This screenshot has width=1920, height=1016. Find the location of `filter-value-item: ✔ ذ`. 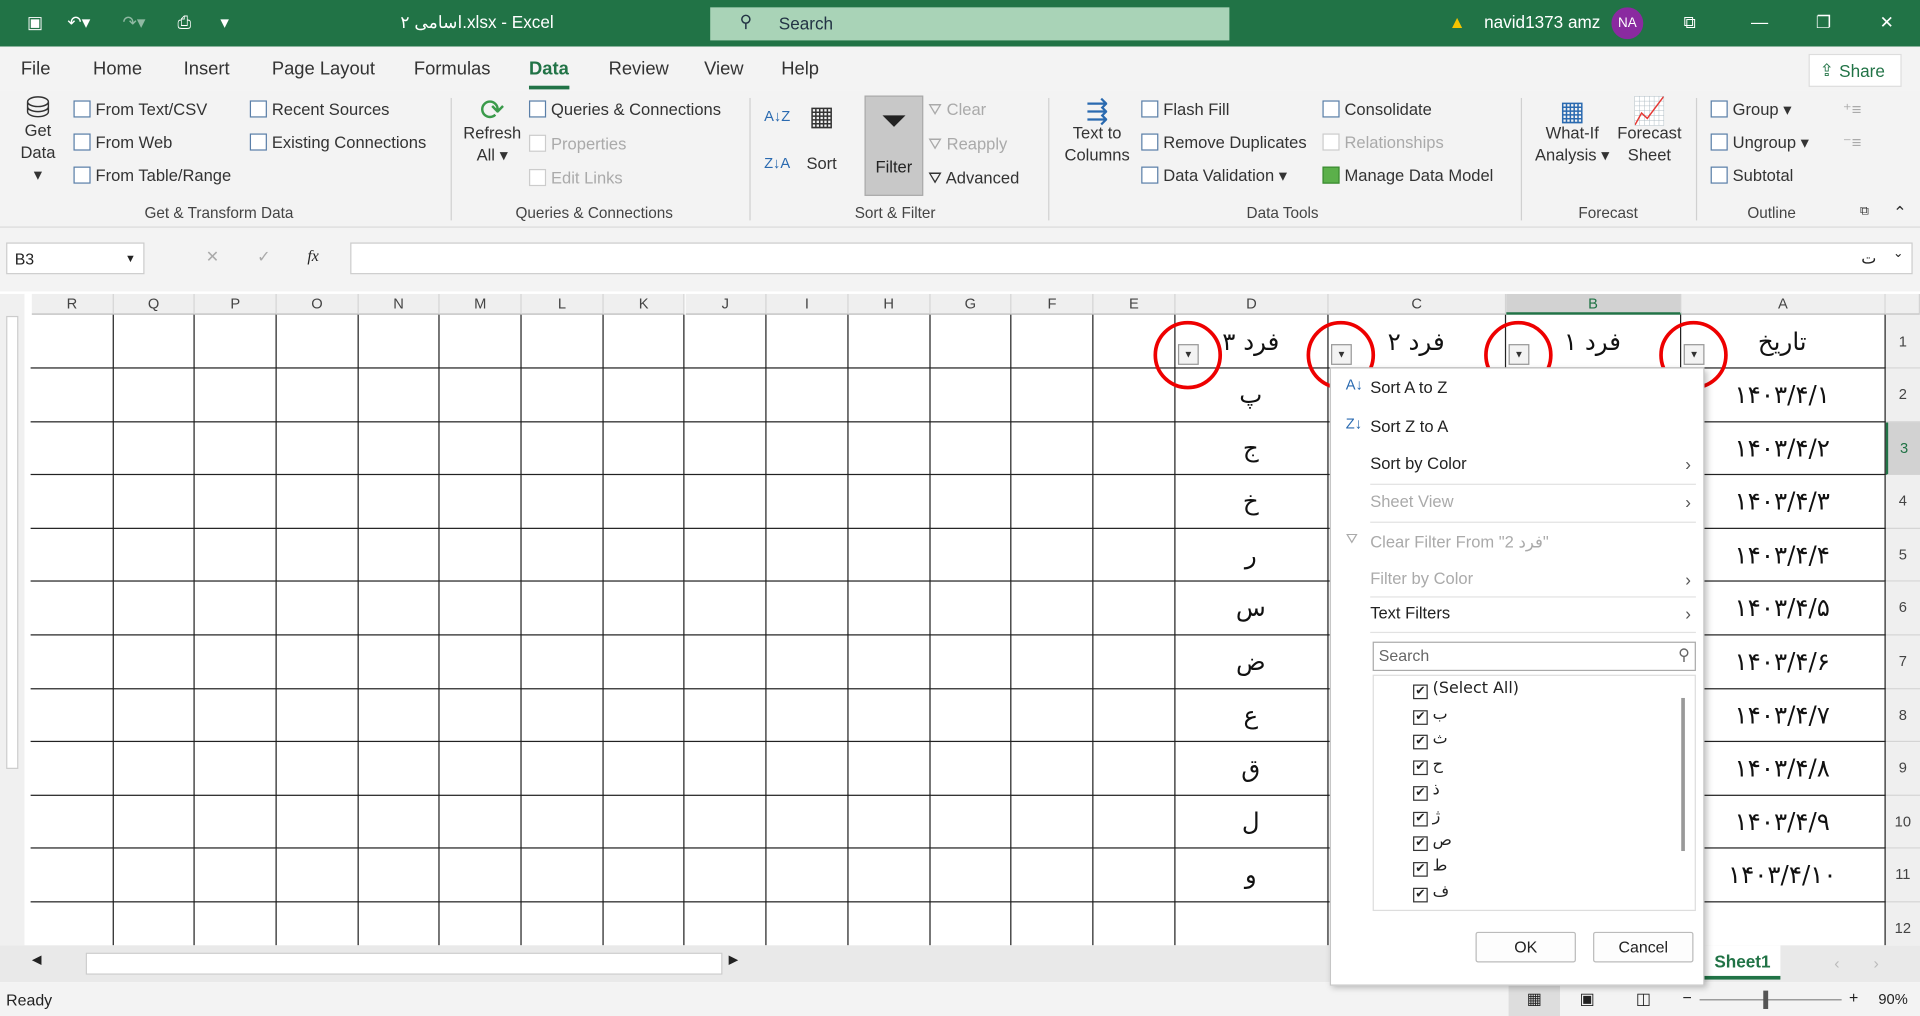

filter-value-item: ✔ ذ is located at coordinates (1426, 791).